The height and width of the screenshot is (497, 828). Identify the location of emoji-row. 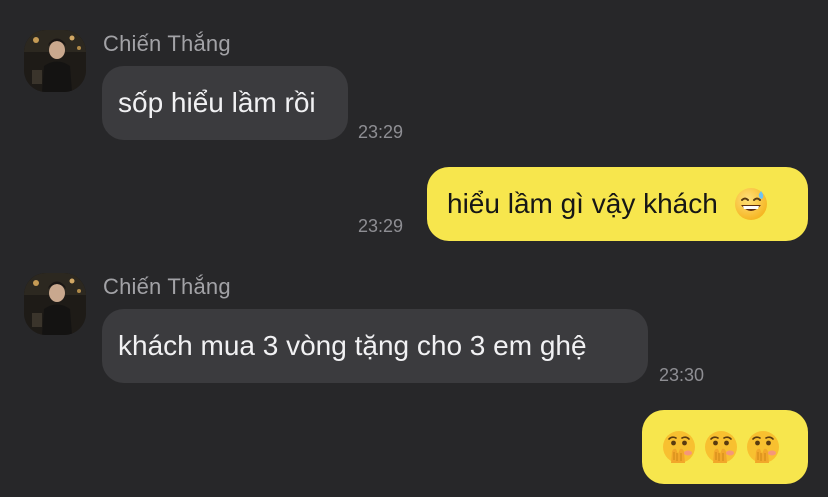
(725, 447).